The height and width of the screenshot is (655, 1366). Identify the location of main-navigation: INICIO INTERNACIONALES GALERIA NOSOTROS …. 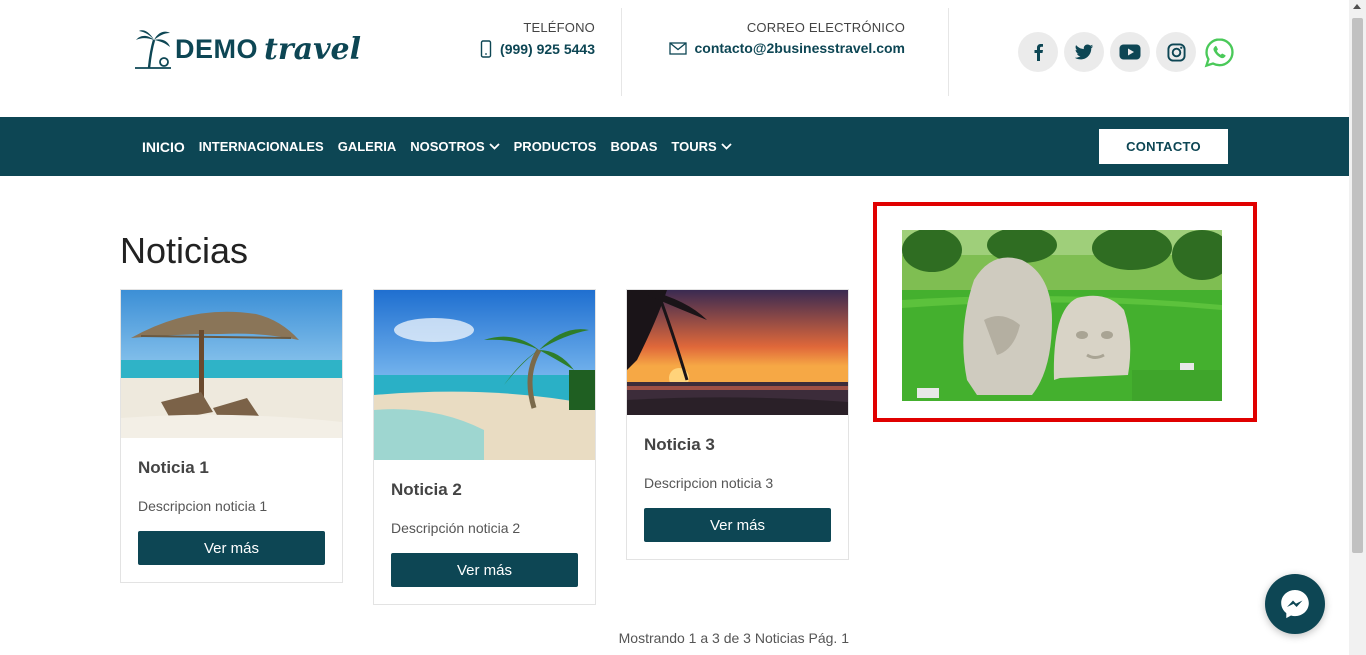
(674, 146).